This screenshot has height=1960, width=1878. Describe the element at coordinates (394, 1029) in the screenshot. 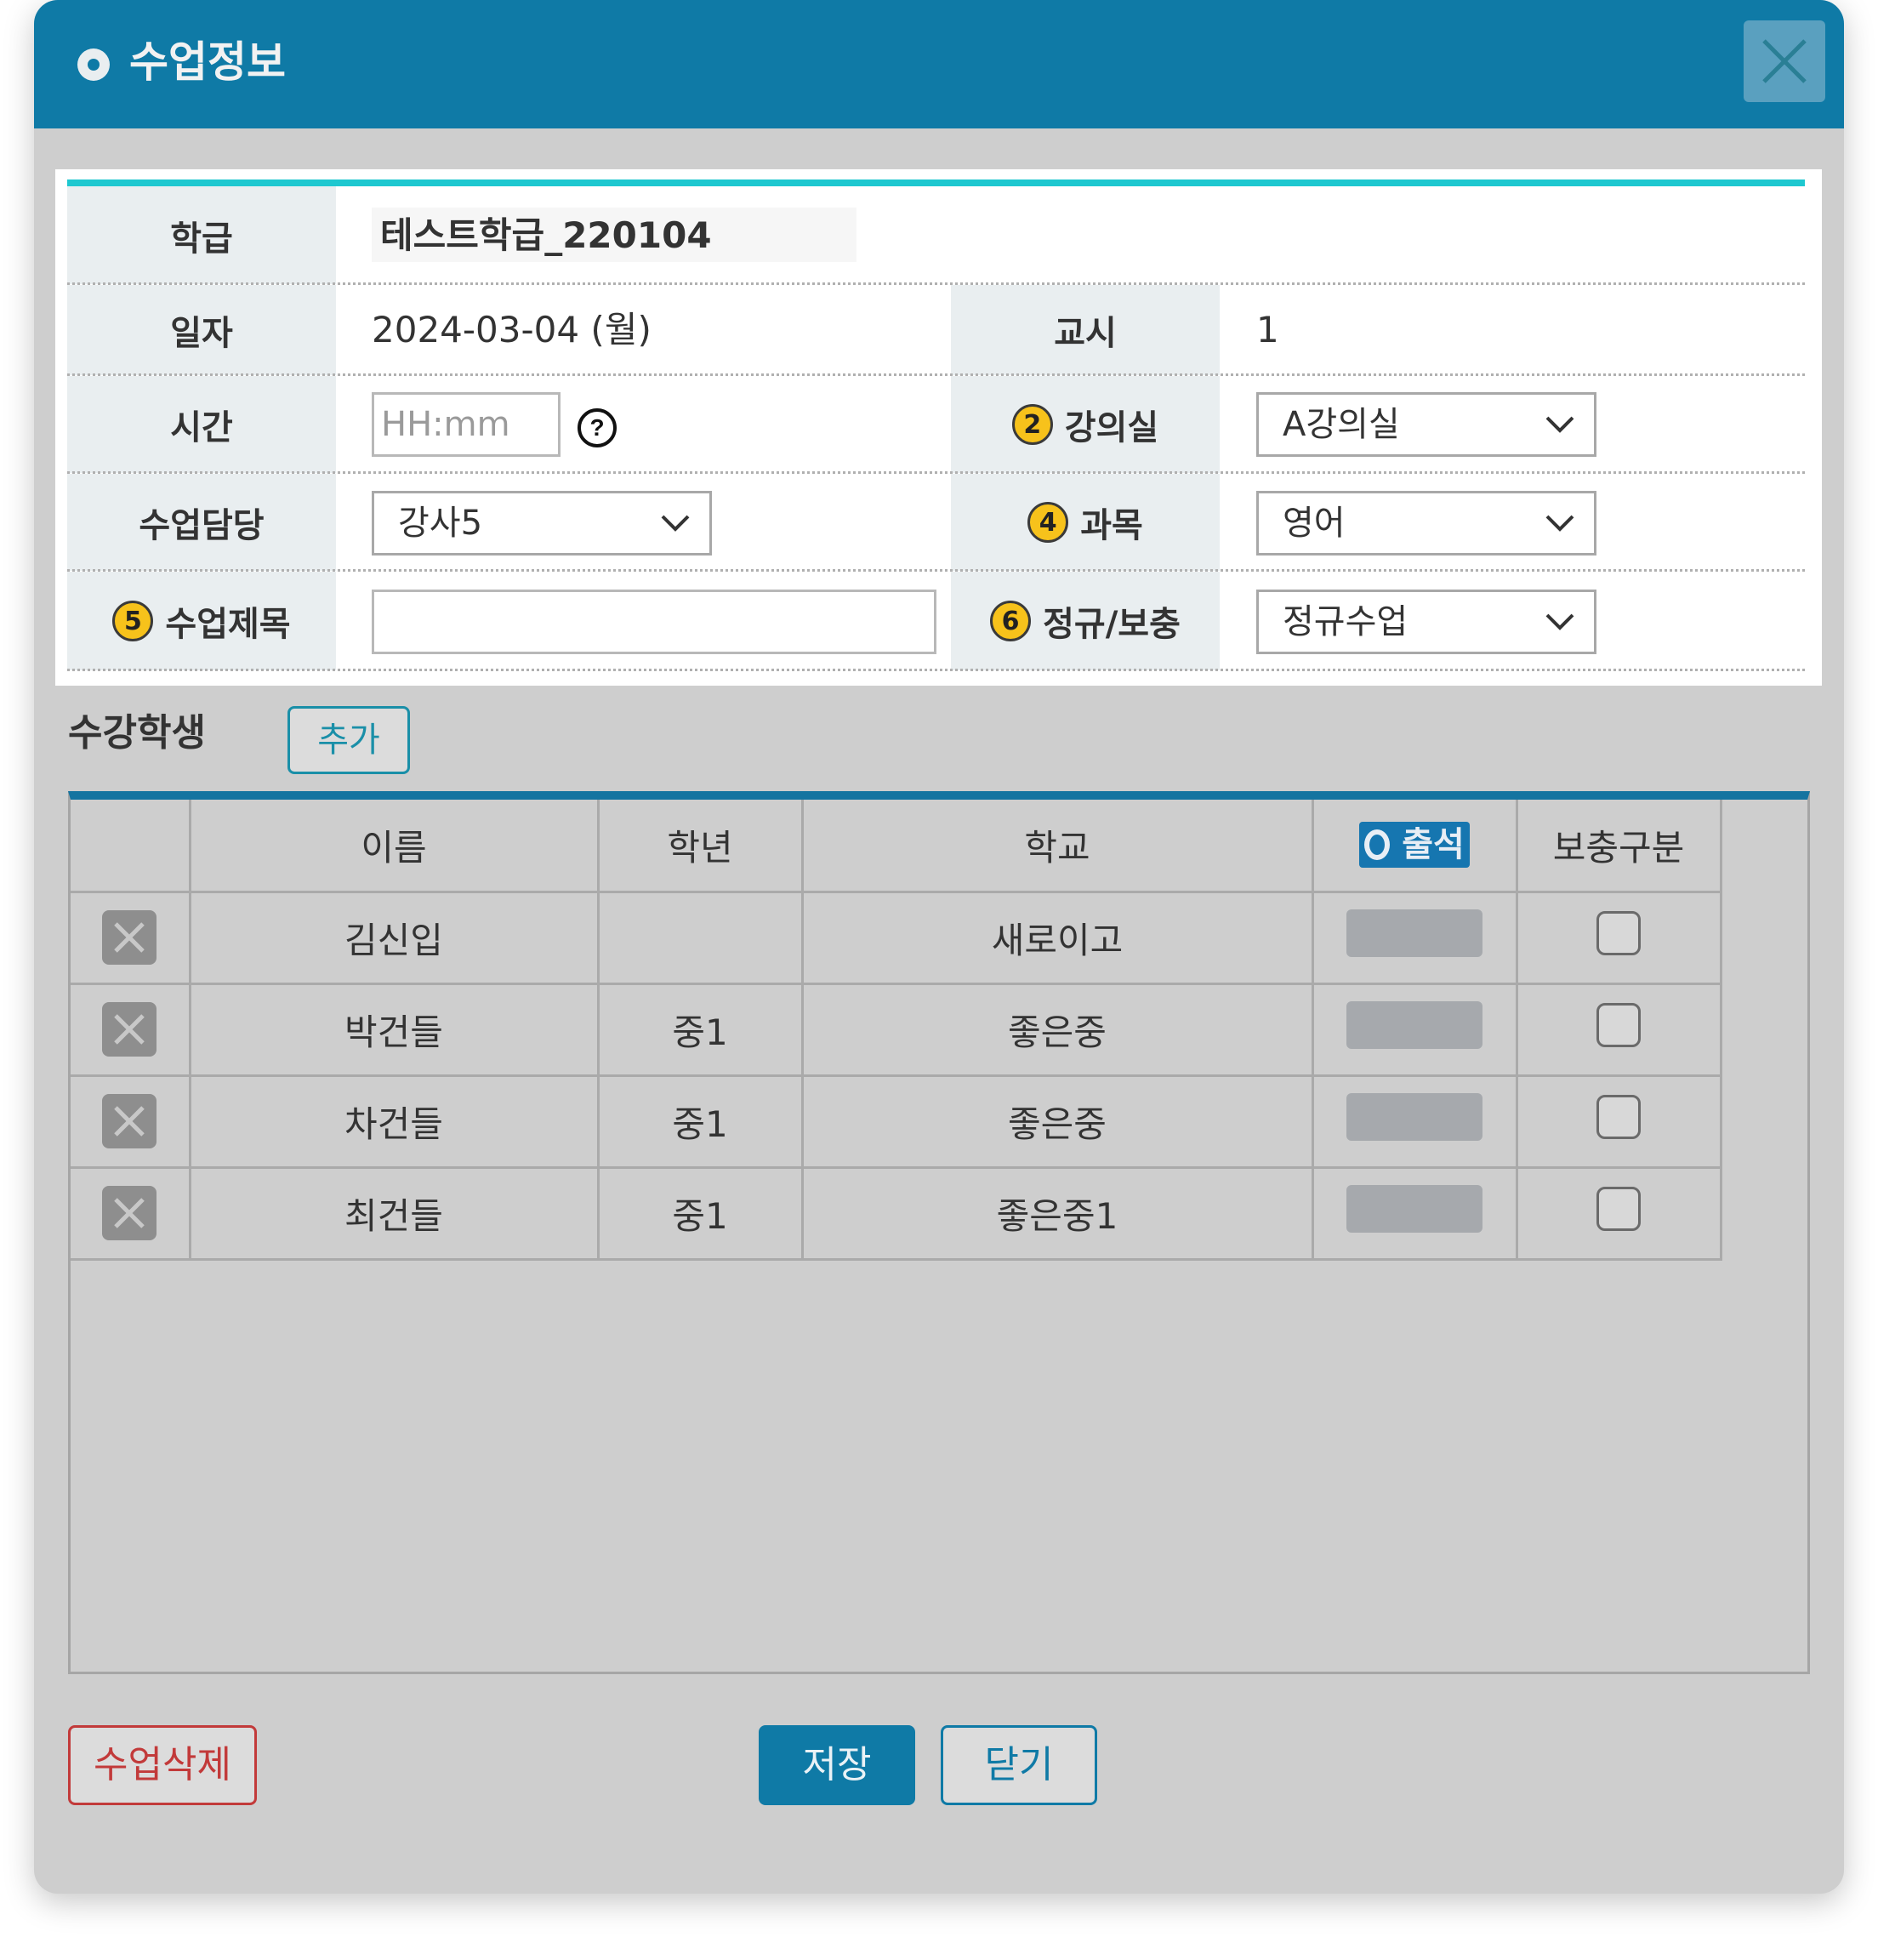

I see `student-name: 박건들` at that location.